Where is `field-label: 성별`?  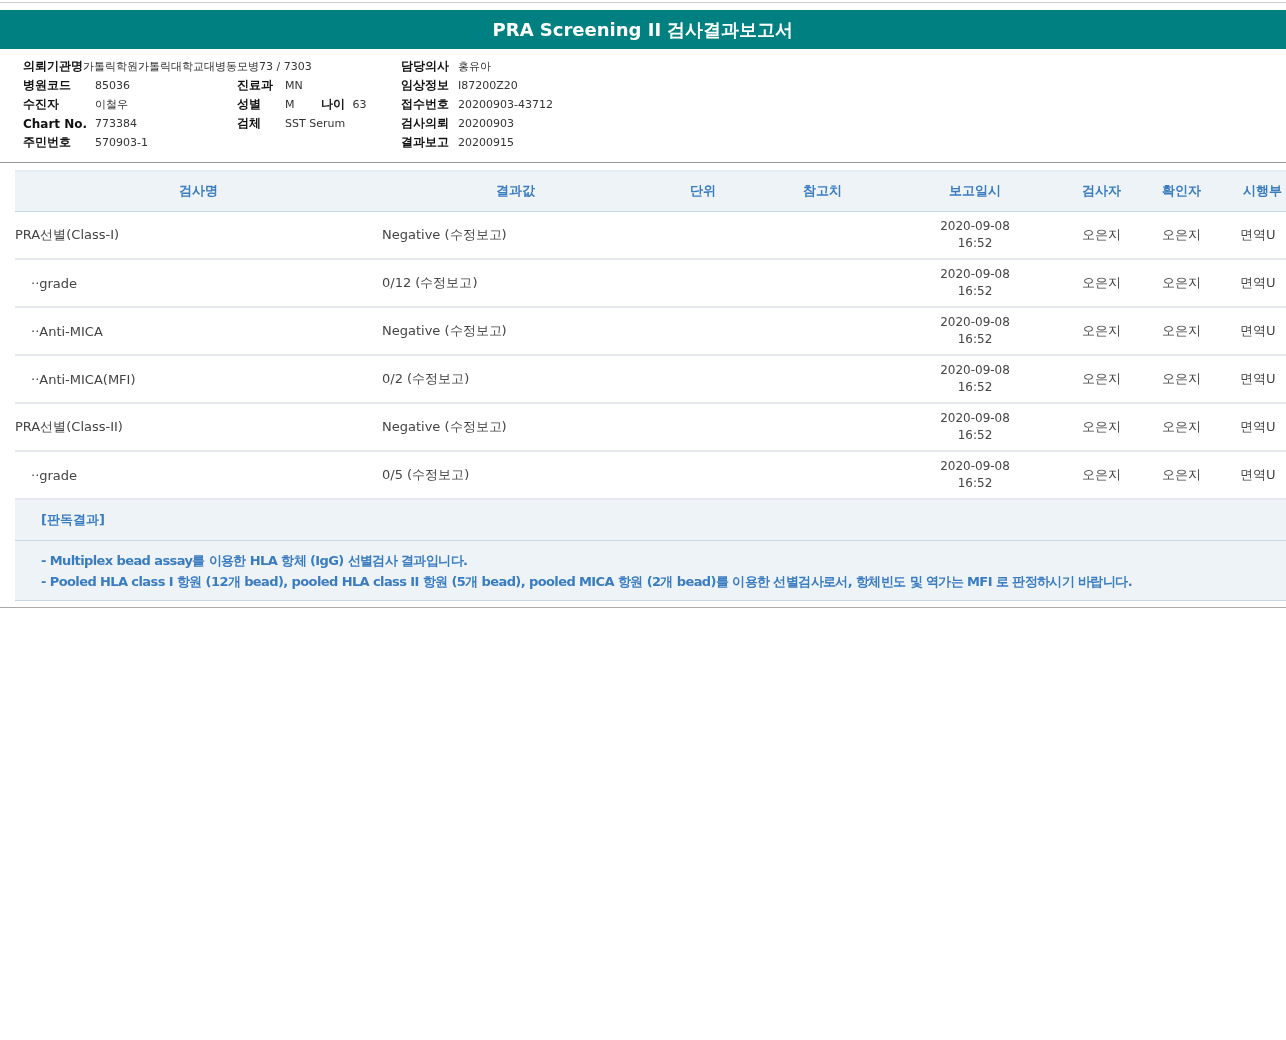
field-label: 성별 is located at coordinates (249, 104).